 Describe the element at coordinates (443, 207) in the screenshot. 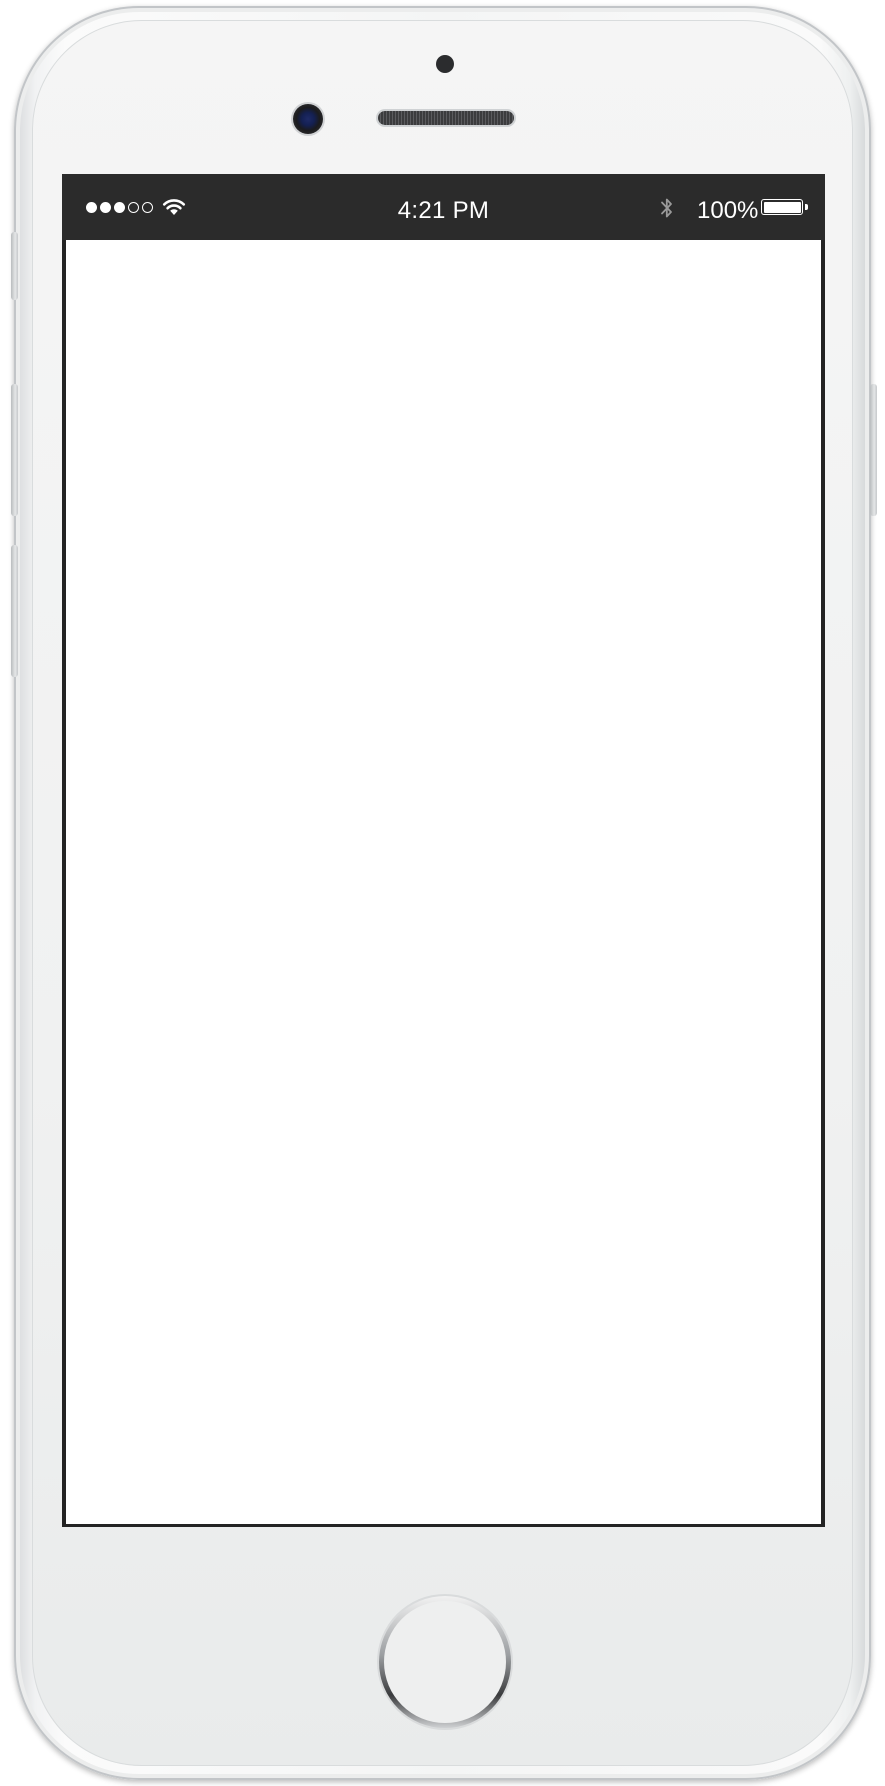

I see `status-bar: 4:21 PM 100%` at that location.